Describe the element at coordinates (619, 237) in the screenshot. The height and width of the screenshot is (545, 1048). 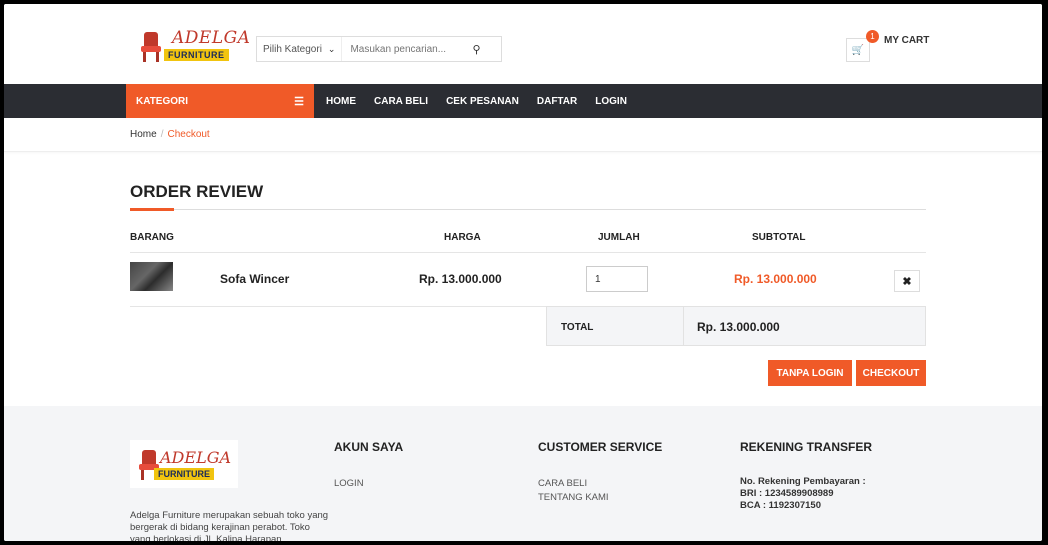
I see `col-header-jumlah: JUMLAH` at that location.